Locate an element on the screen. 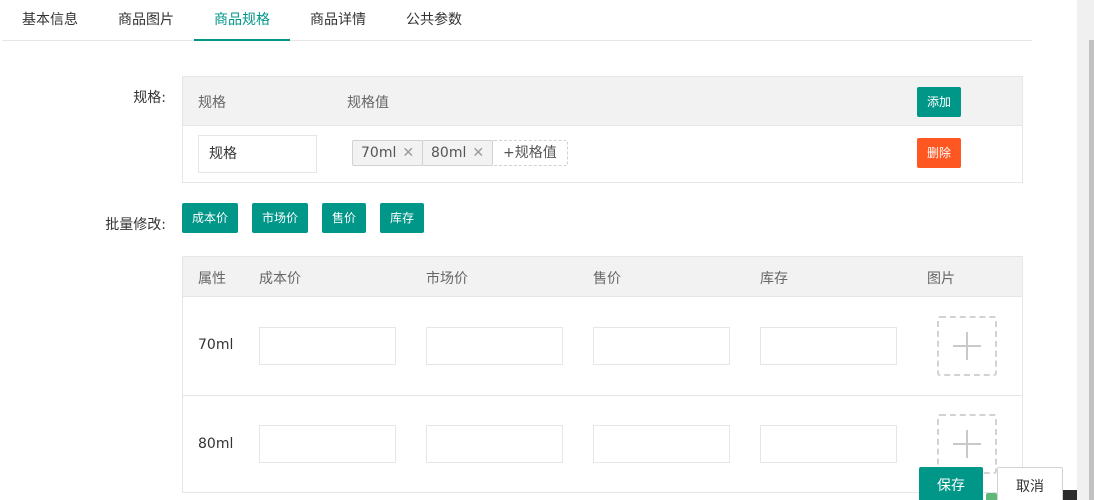 The width and height of the screenshot is (1094, 500). batch-market-price-button: 市场价 is located at coordinates (280, 218).